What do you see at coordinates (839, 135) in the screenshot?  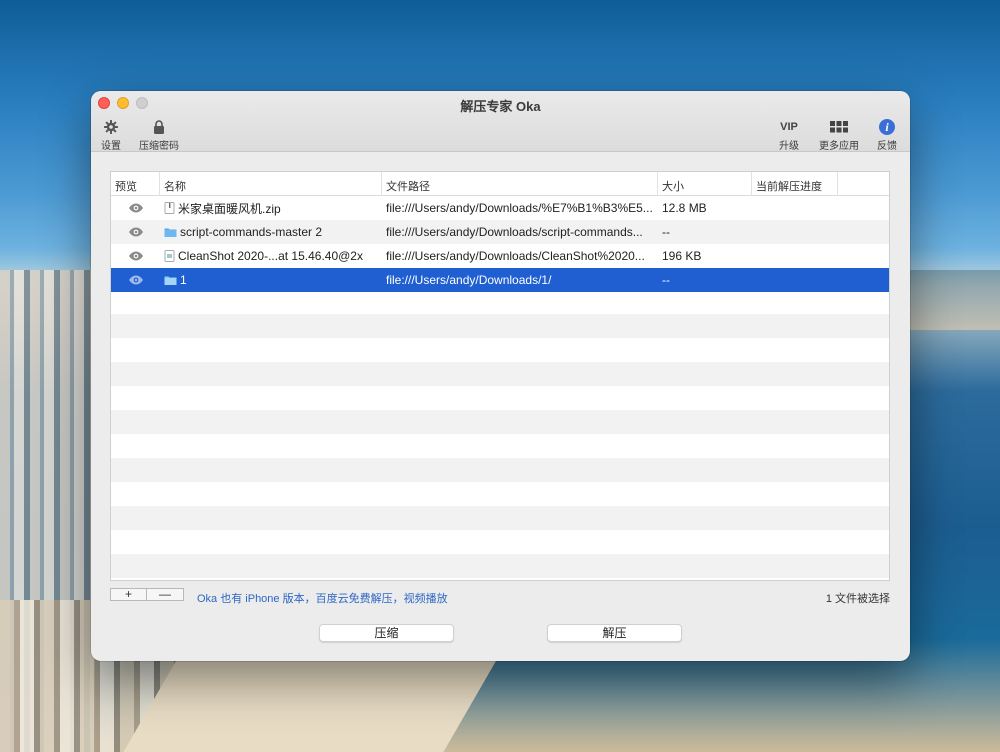 I see `more-apps-button: 更多应用` at bounding box center [839, 135].